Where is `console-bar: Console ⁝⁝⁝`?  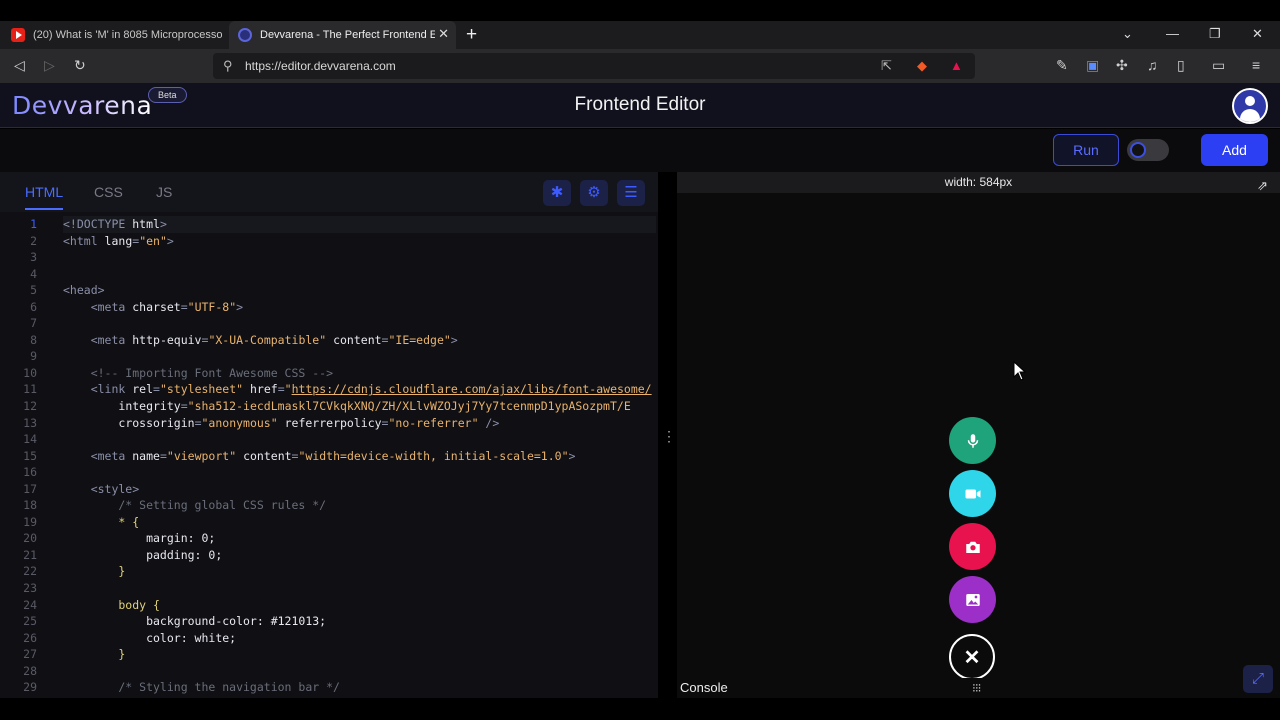 console-bar: Console ⁝⁝⁝ is located at coordinates (978, 688).